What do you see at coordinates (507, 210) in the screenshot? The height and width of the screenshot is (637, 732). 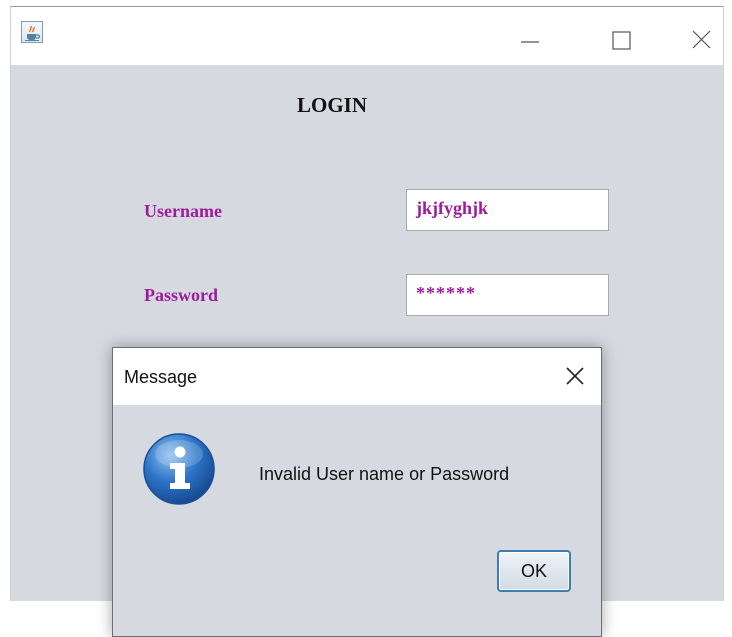 I see `username-field: jkjfyghjk` at bounding box center [507, 210].